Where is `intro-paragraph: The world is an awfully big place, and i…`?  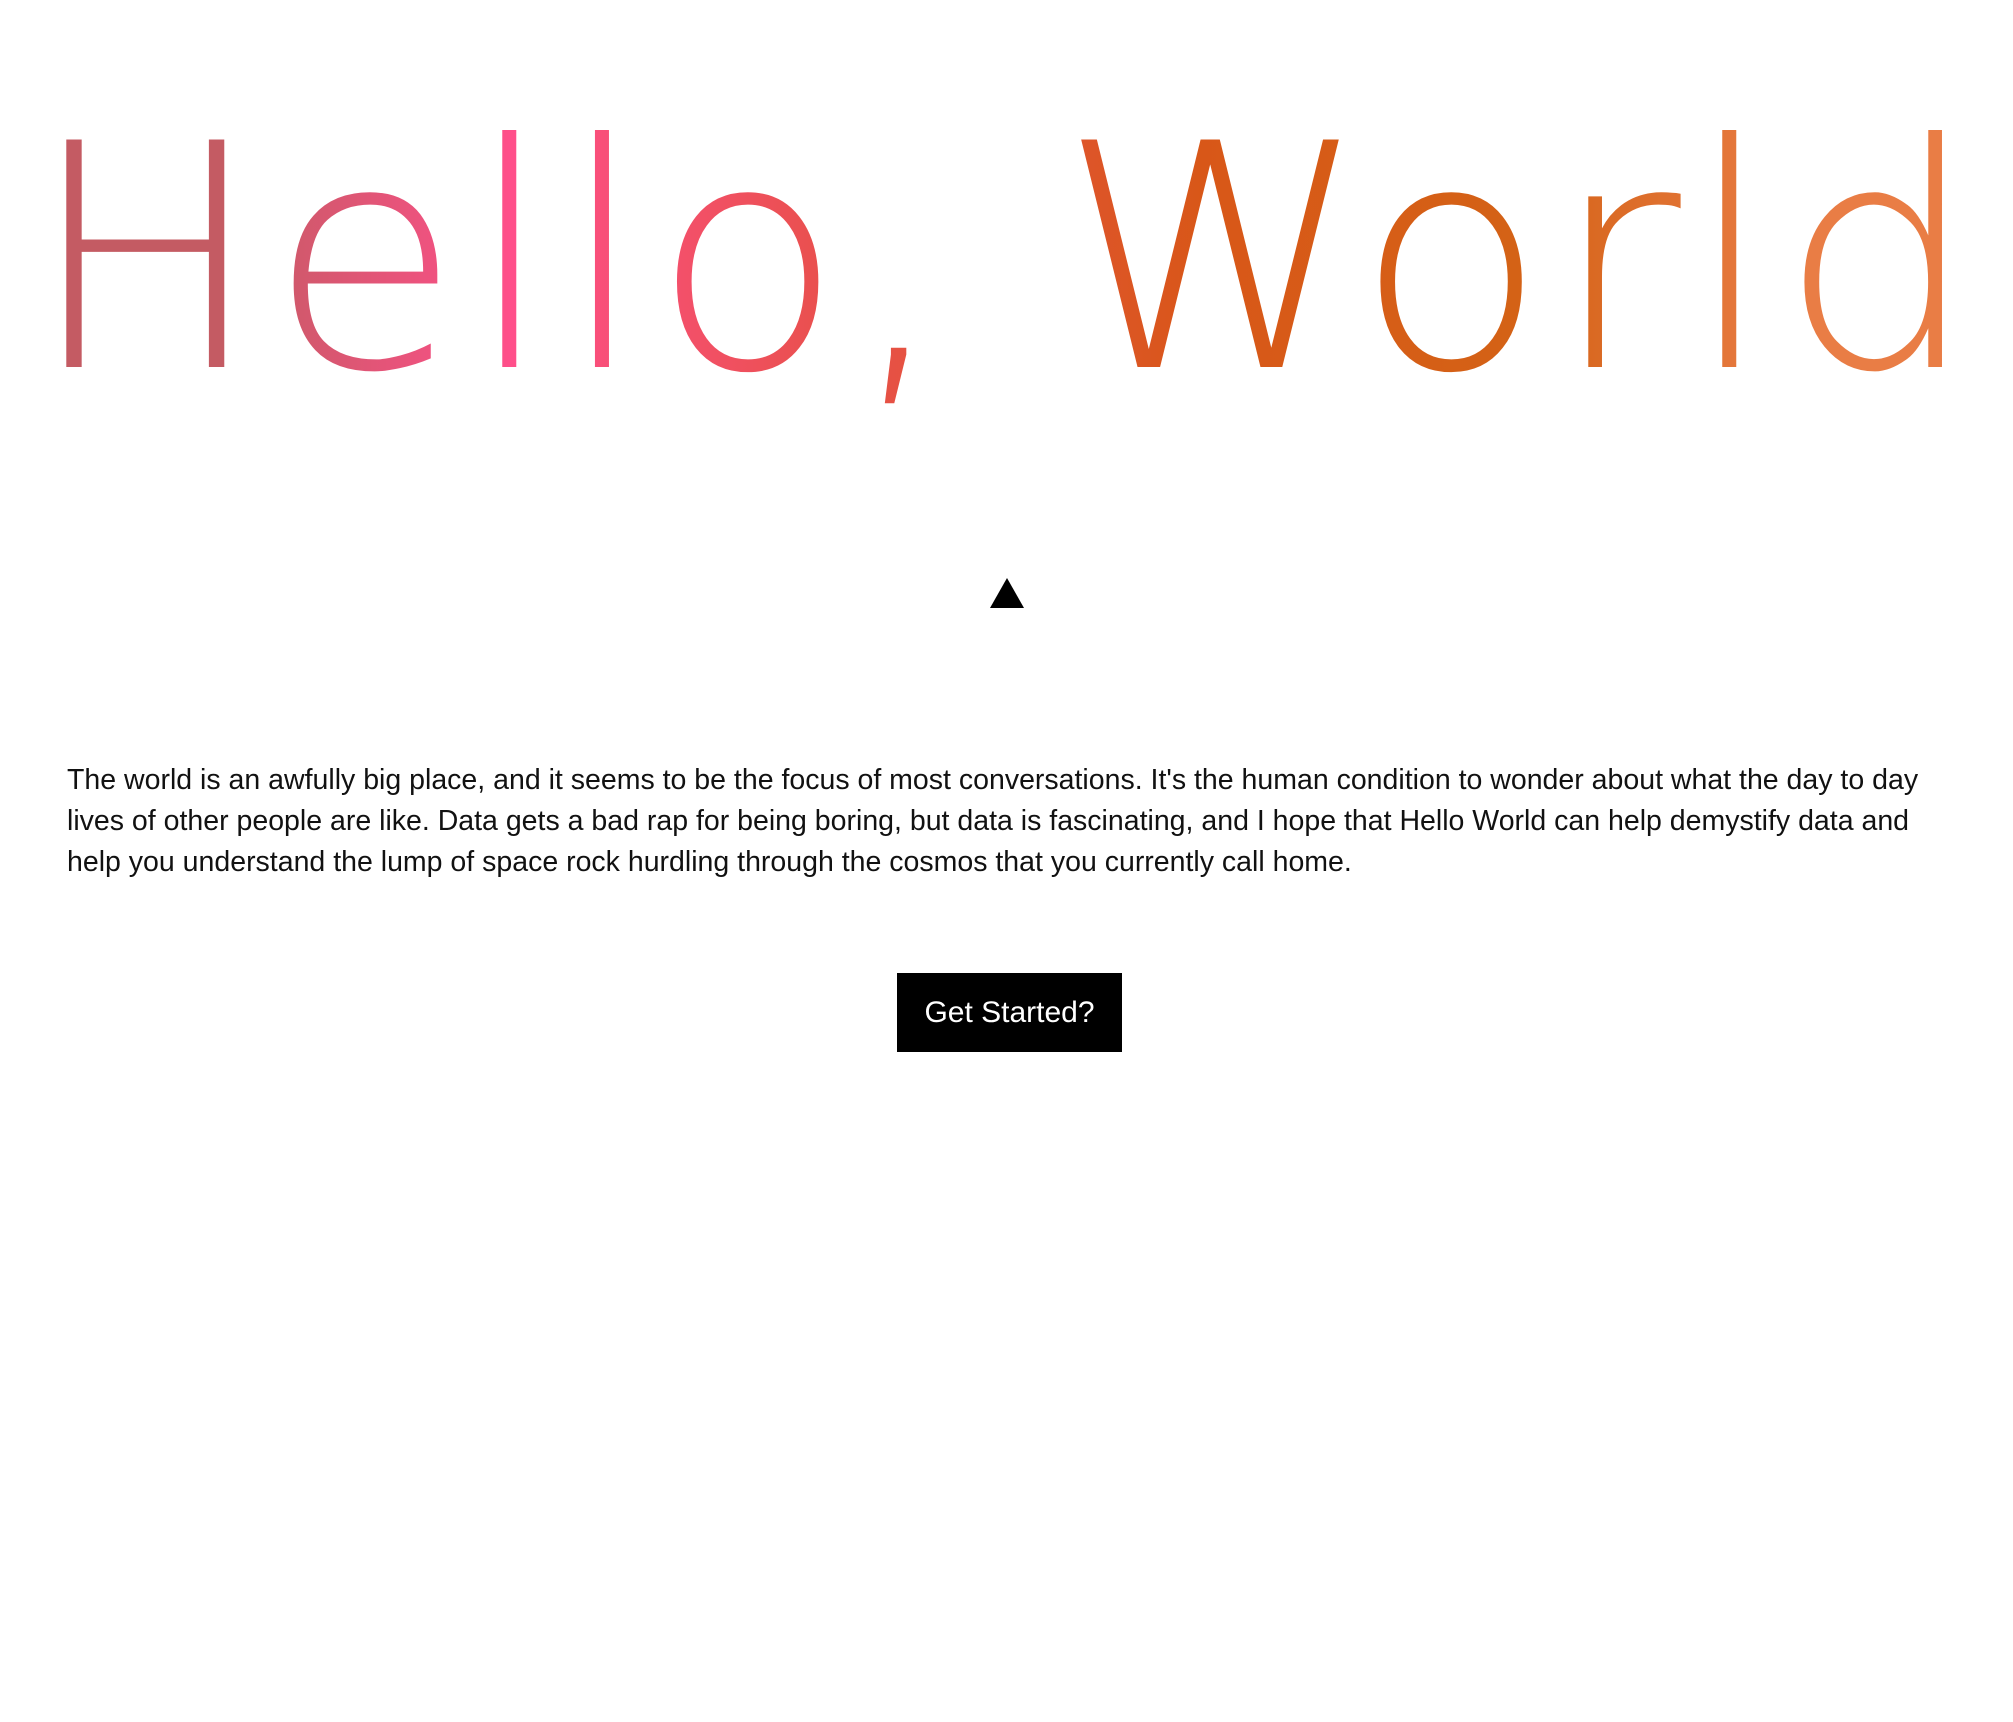 intro-paragraph: The world is an awfully big place, and i… is located at coordinates (993, 821).